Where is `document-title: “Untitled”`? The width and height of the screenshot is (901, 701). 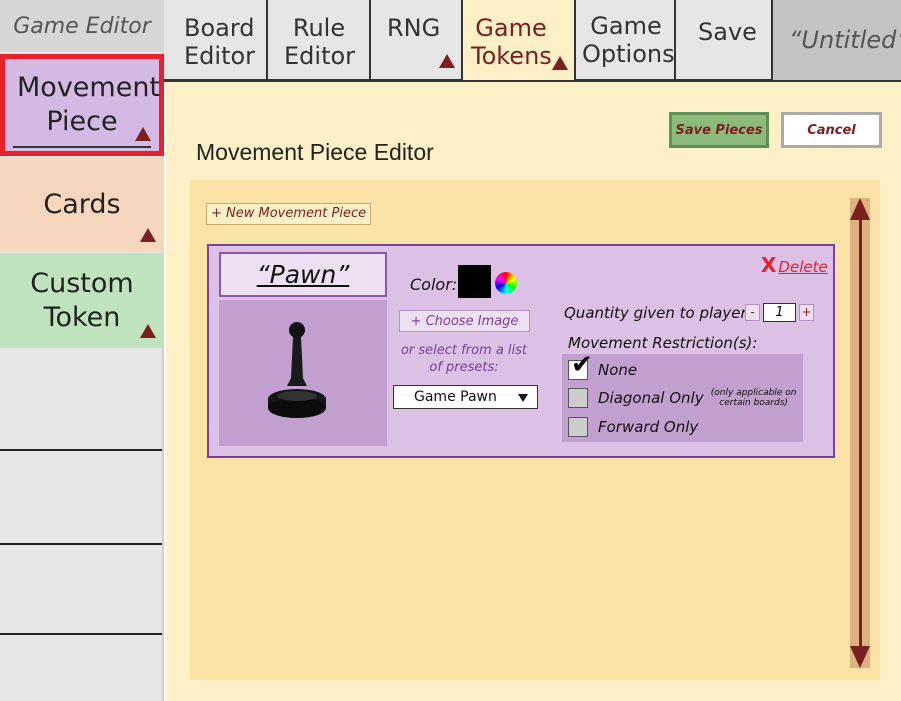
document-title: “Untitled” is located at coordinates (837, 40).